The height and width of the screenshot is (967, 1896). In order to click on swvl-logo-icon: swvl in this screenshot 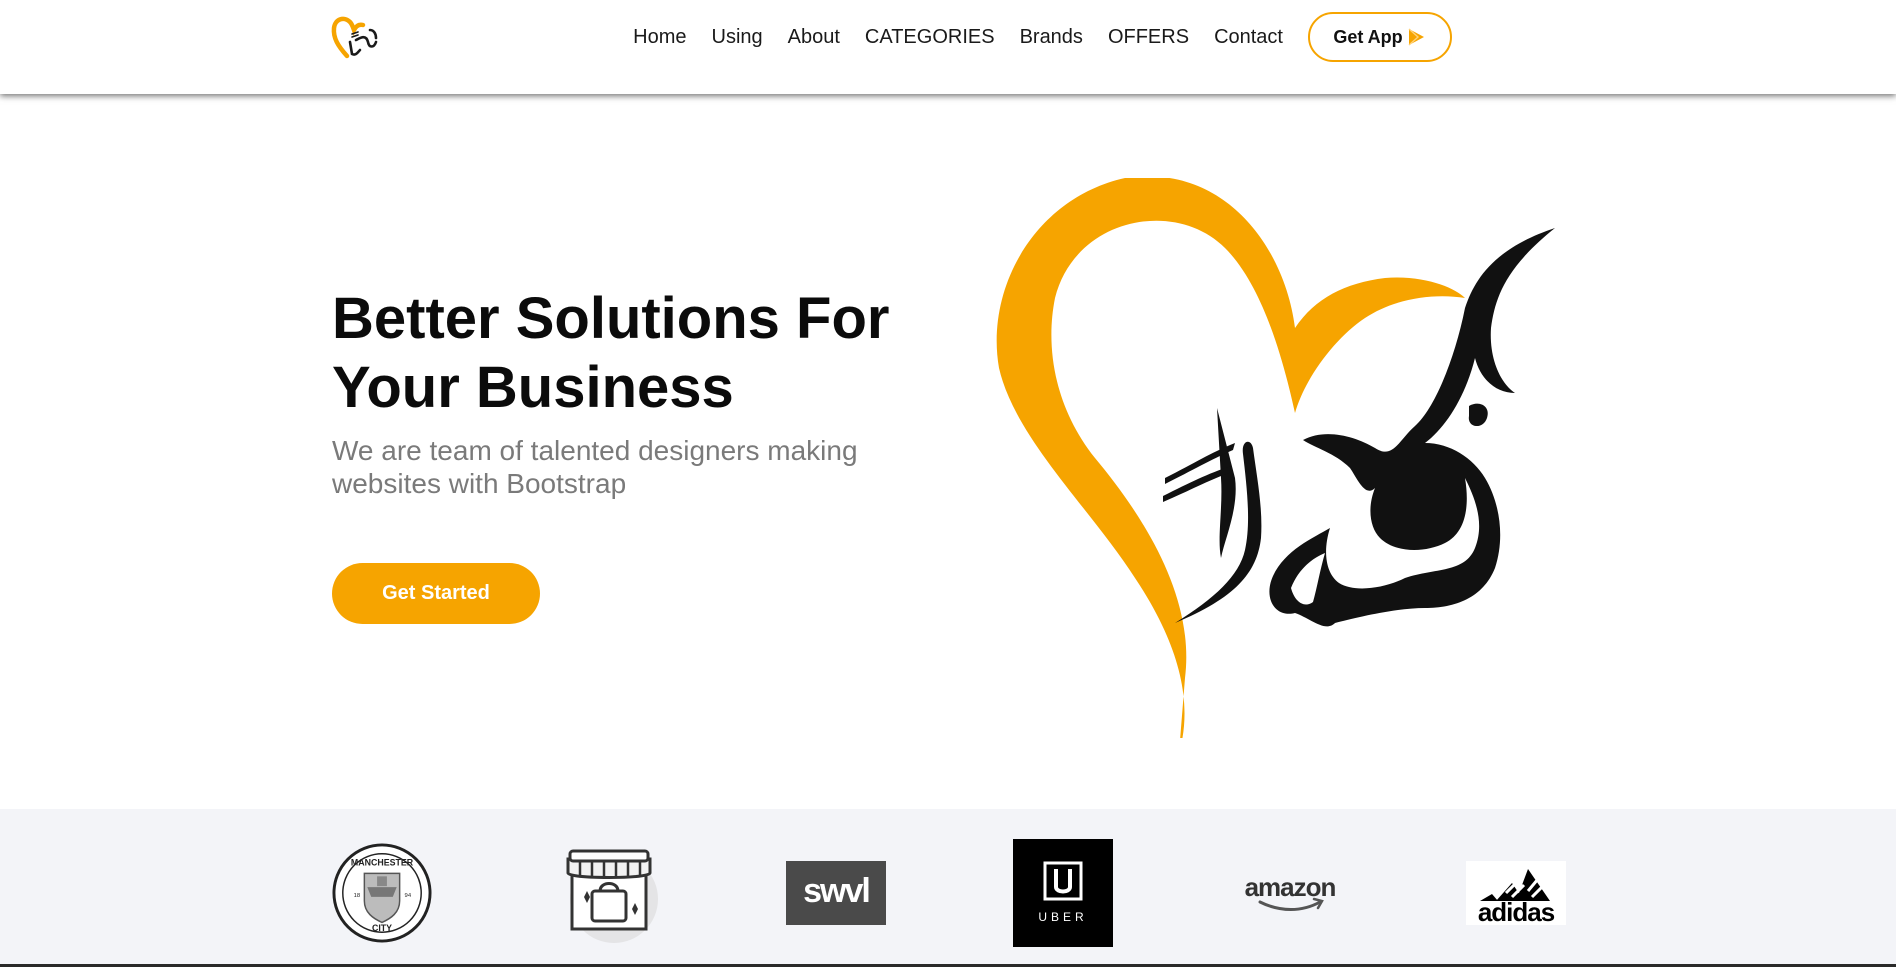, I will do `click(836, 893)`.